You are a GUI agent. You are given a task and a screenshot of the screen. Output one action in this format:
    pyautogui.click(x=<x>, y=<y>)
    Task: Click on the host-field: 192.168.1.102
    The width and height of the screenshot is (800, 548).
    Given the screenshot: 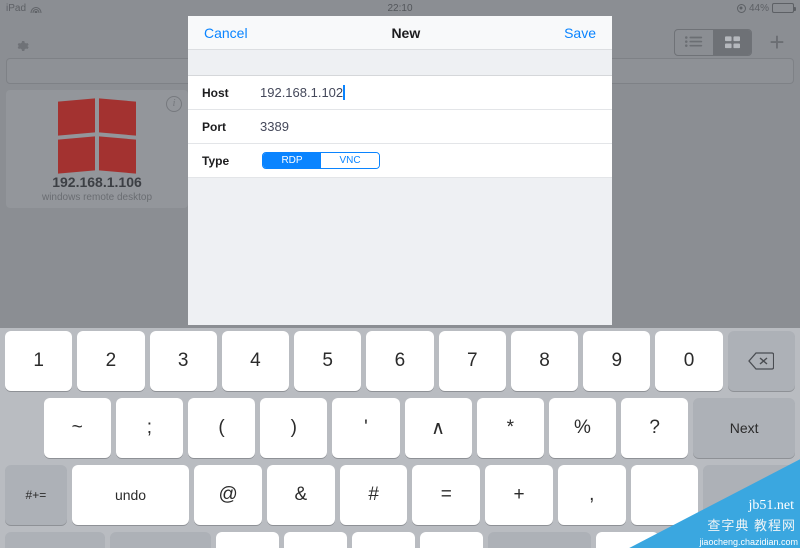 What is the action you would take?
    pyautogui.click(x=302, y=92)
    